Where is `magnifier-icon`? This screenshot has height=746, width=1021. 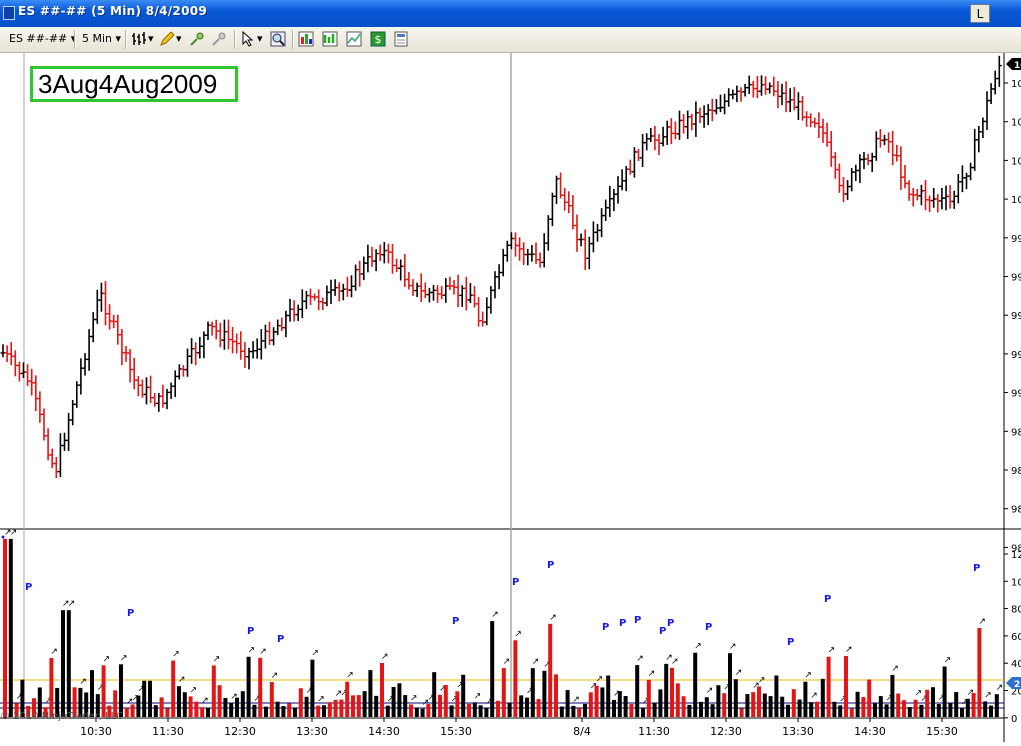 magnifier-icon is located at coordinates (278, 39).